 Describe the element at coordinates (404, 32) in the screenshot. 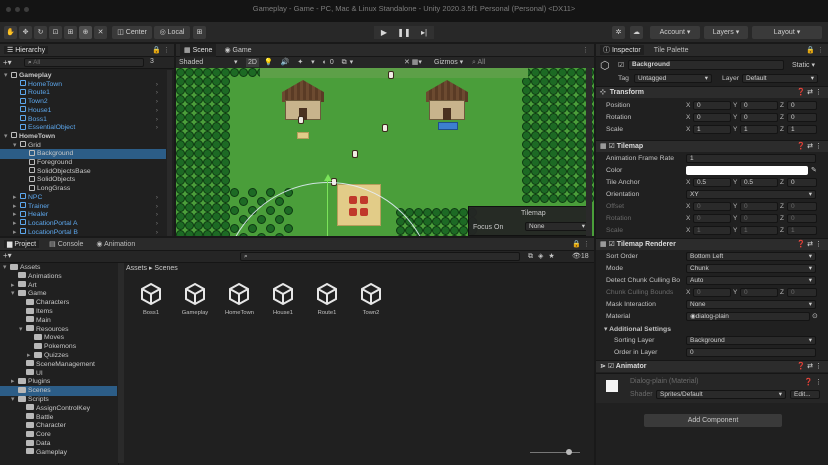

I see `pause-button: ❚❚` at that location.